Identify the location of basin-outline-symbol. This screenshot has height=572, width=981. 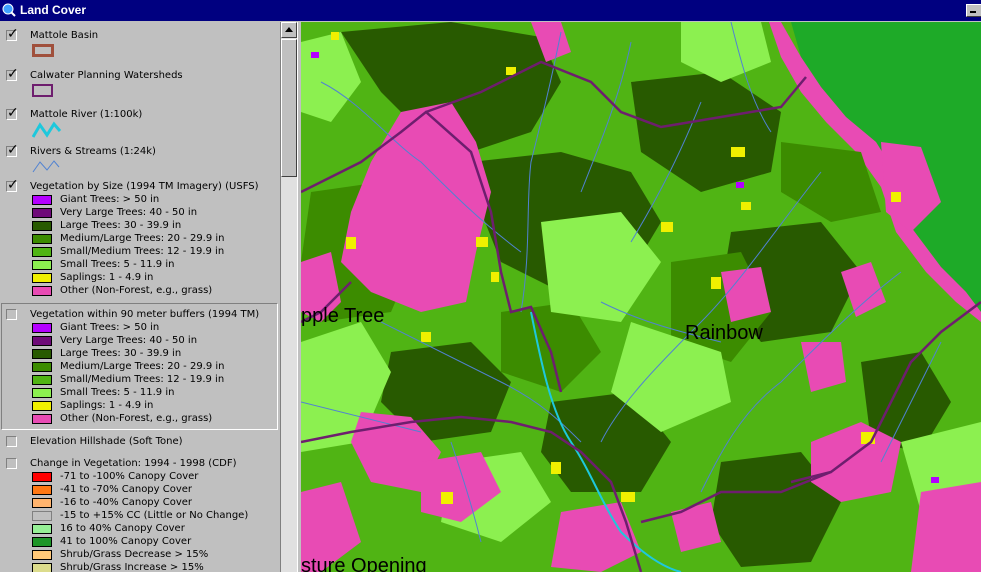
(43, 50).